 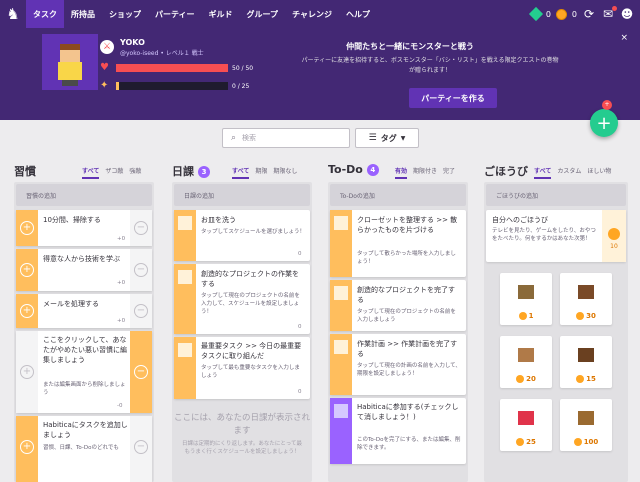 I want to click on tab-rewards-wishlist: ほしい物, so click(x=599, y=172).